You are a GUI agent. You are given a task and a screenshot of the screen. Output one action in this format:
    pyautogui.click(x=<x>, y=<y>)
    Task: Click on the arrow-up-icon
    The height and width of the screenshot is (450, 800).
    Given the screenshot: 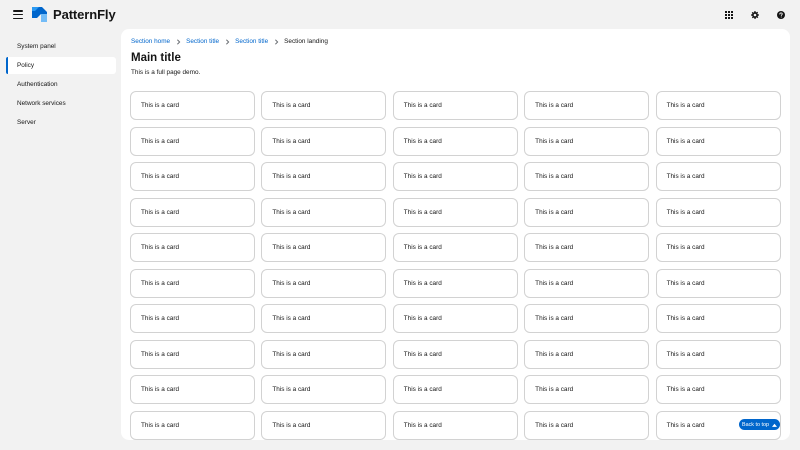 What is the action you would take?
    pyautogui.click(x=774, y=425)
    